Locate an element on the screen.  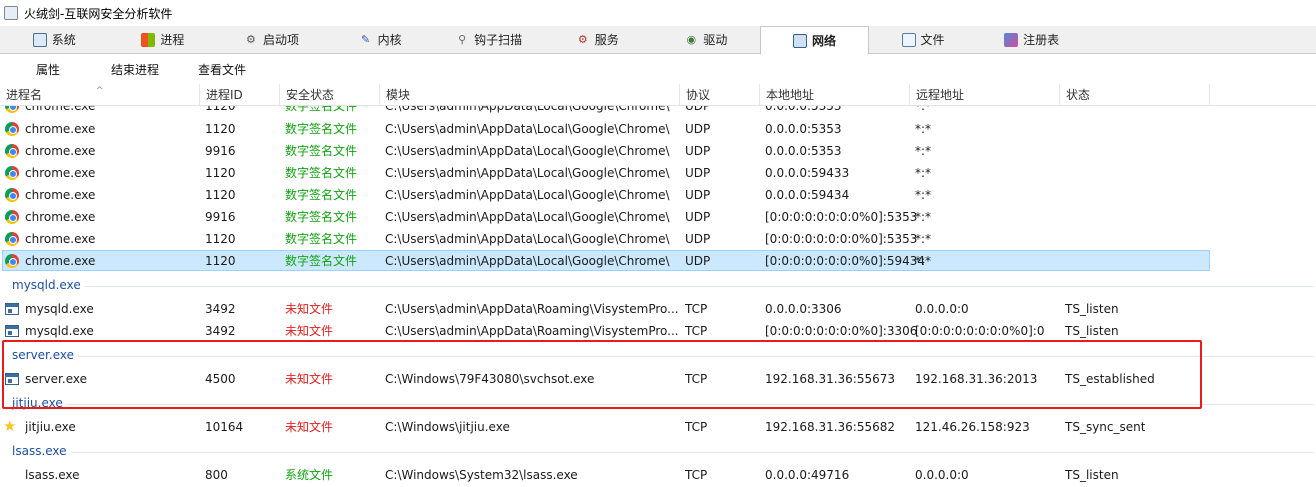
cell-local: 0.0.0.0:5353 is located at coordinates (803, 129).